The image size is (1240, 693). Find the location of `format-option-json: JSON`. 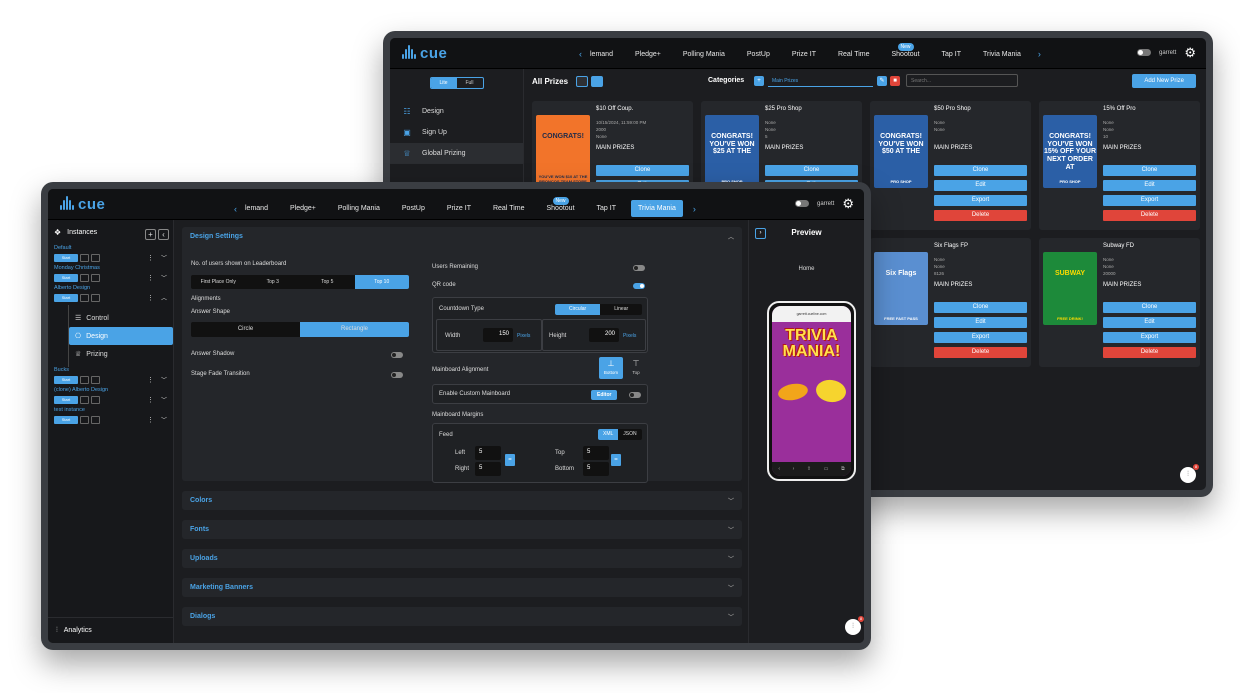

format-option-json: JSON is located at coordinates (629, 434).